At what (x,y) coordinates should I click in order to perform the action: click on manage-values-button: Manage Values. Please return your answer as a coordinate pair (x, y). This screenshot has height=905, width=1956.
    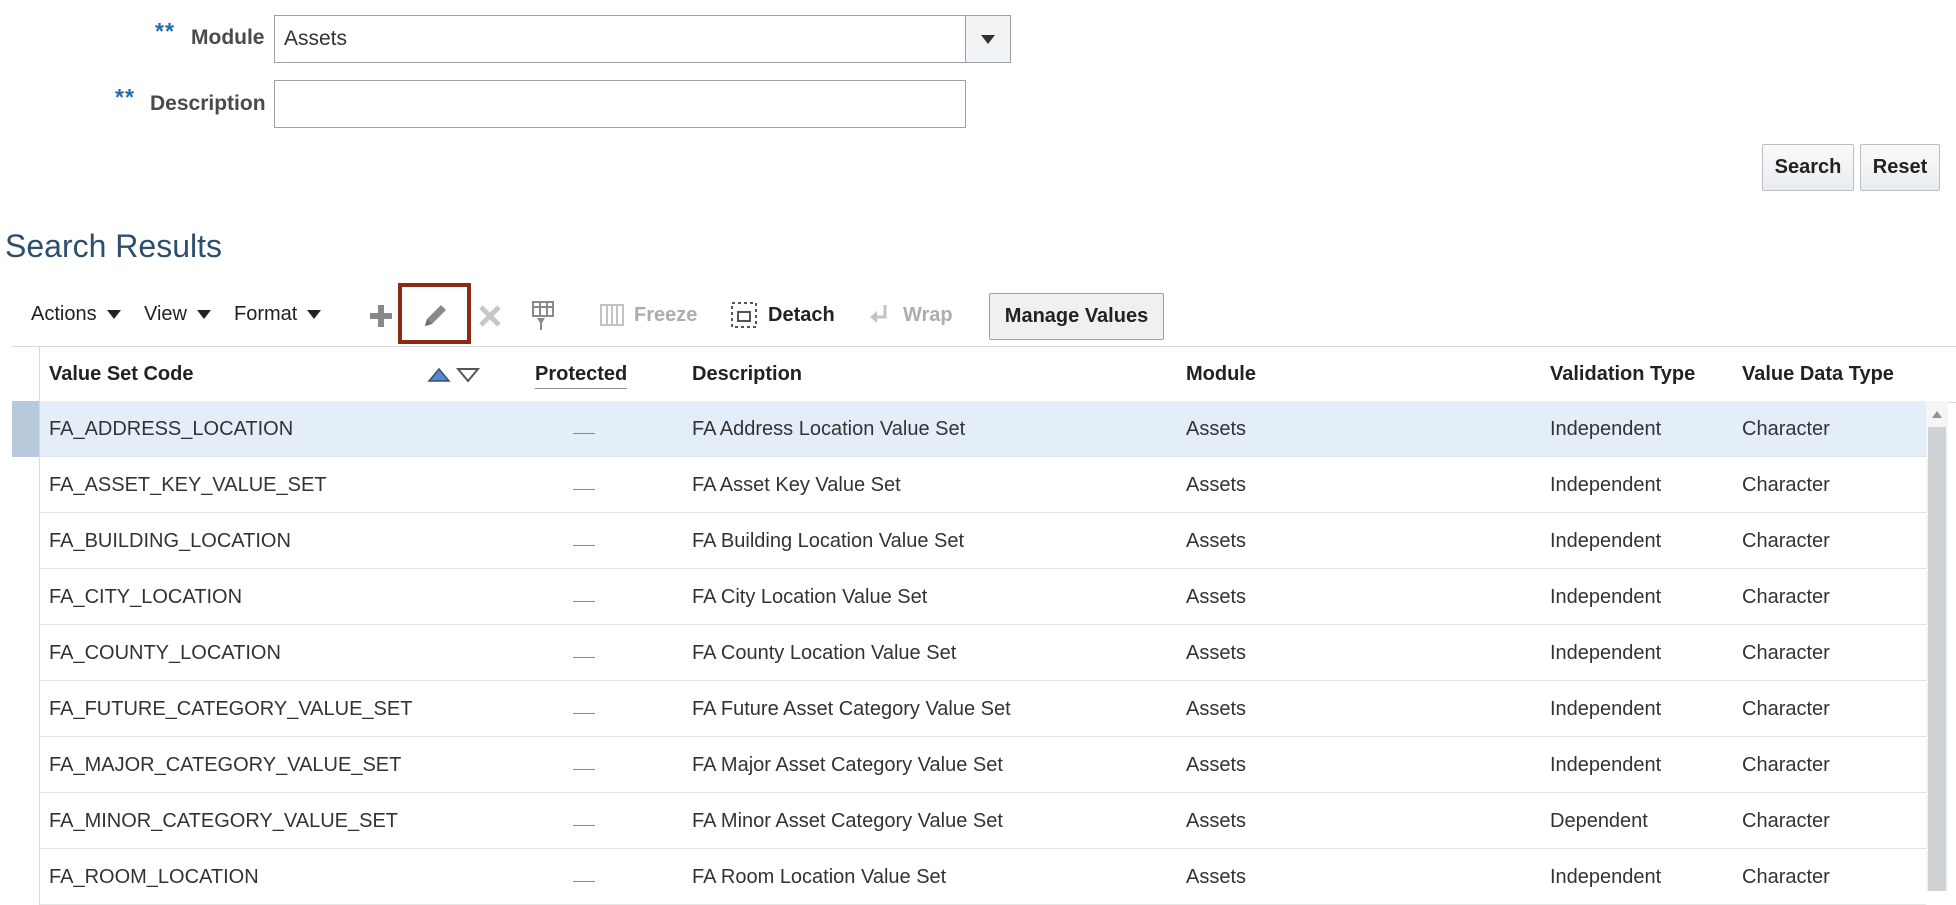
    Looking at the image, I should click on (1076, 316).